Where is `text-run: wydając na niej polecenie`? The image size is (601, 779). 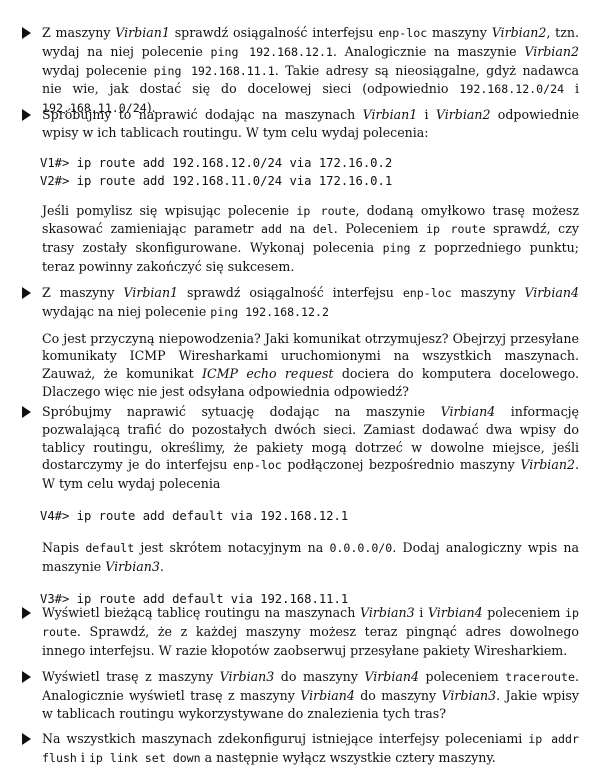 text-run: wydając na niej polecenie is located at coordinates (126, 311).